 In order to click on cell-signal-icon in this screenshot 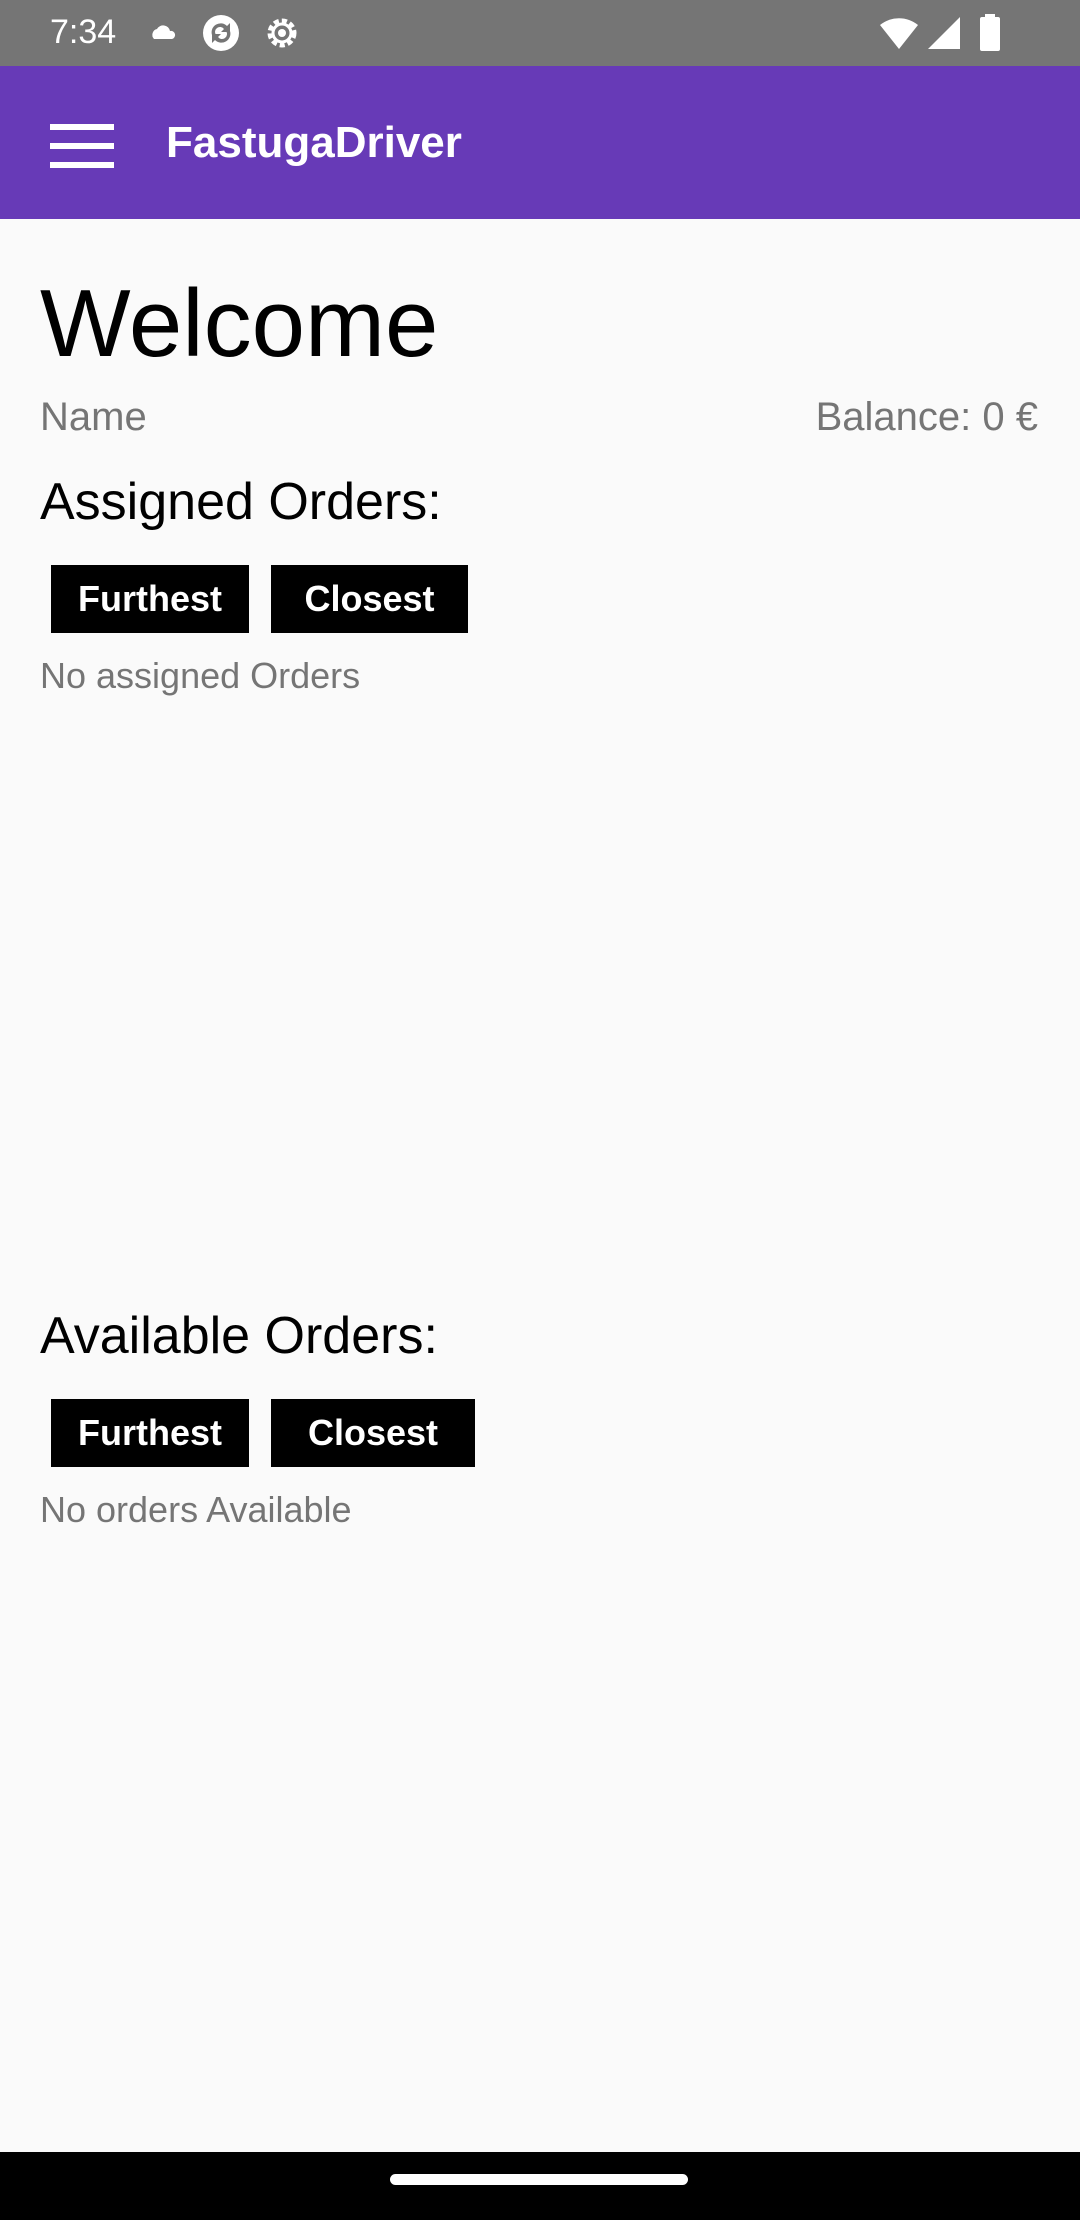, I will do `click(944, 35)`.